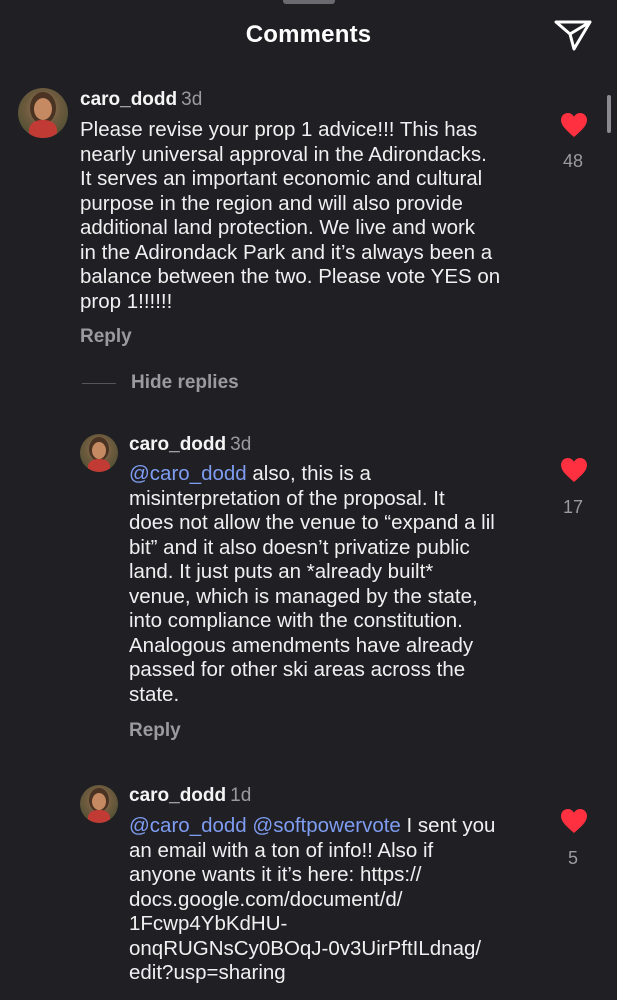 The image size is (617, 1000). What do you see at coordinates (296, 620) in the screenshot?
I see `comment-line: into compliance with the constitution.` at bounding box center [296, 620].